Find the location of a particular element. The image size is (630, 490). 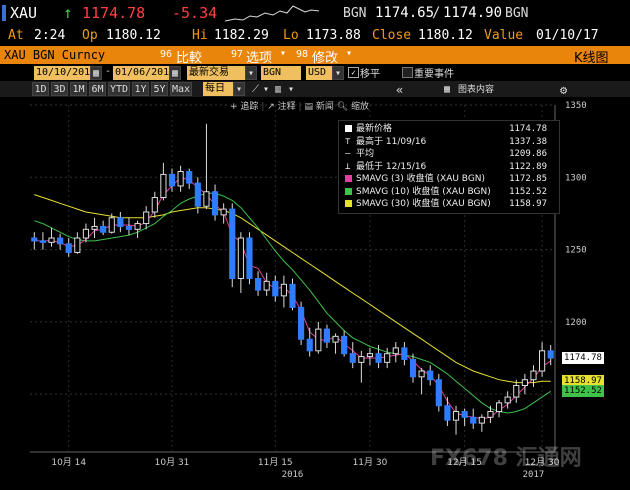

y-tick-label: 1200 is located at coordinates (576, 323).